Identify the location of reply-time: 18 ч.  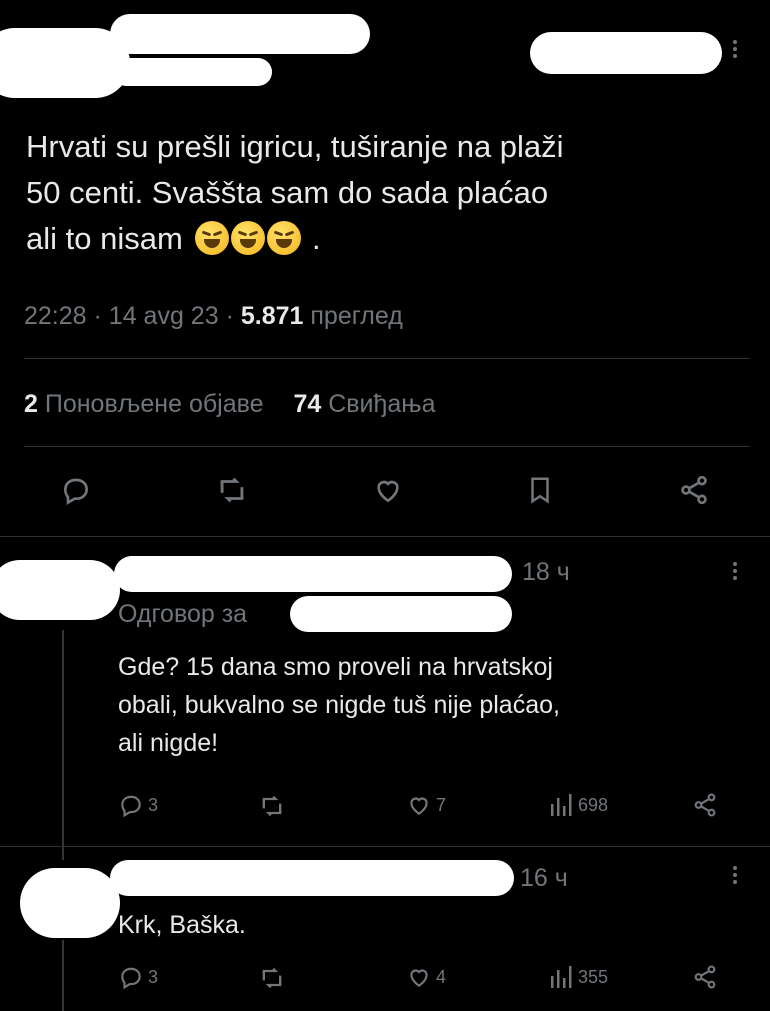
(546, 572).